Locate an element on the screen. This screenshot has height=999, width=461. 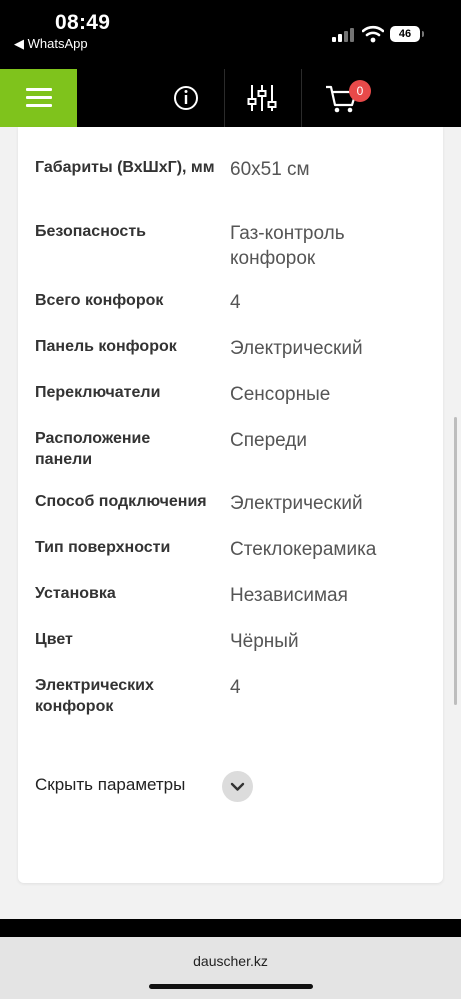
info-icon is located at coordinates (186, 98).